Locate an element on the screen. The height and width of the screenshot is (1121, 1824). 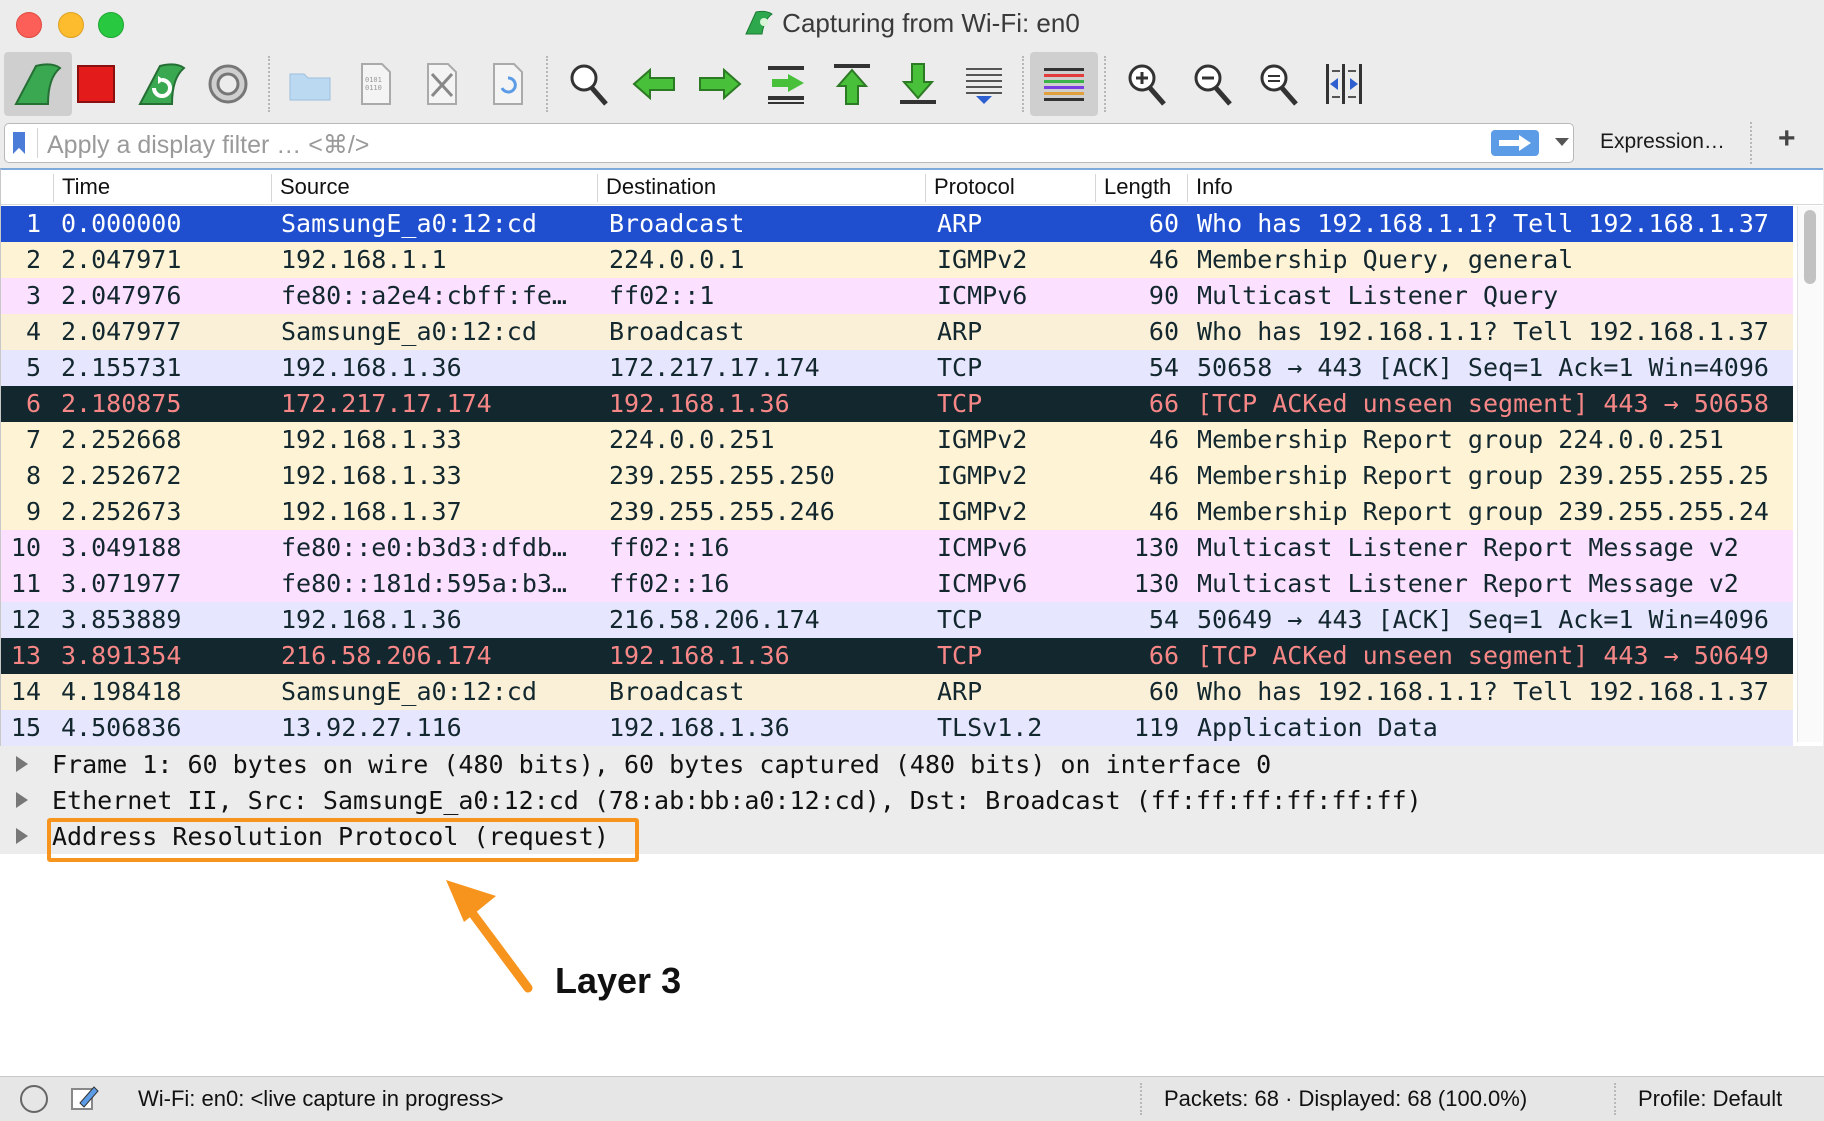
packet-number: 13 is located at coordinates (25, 655).